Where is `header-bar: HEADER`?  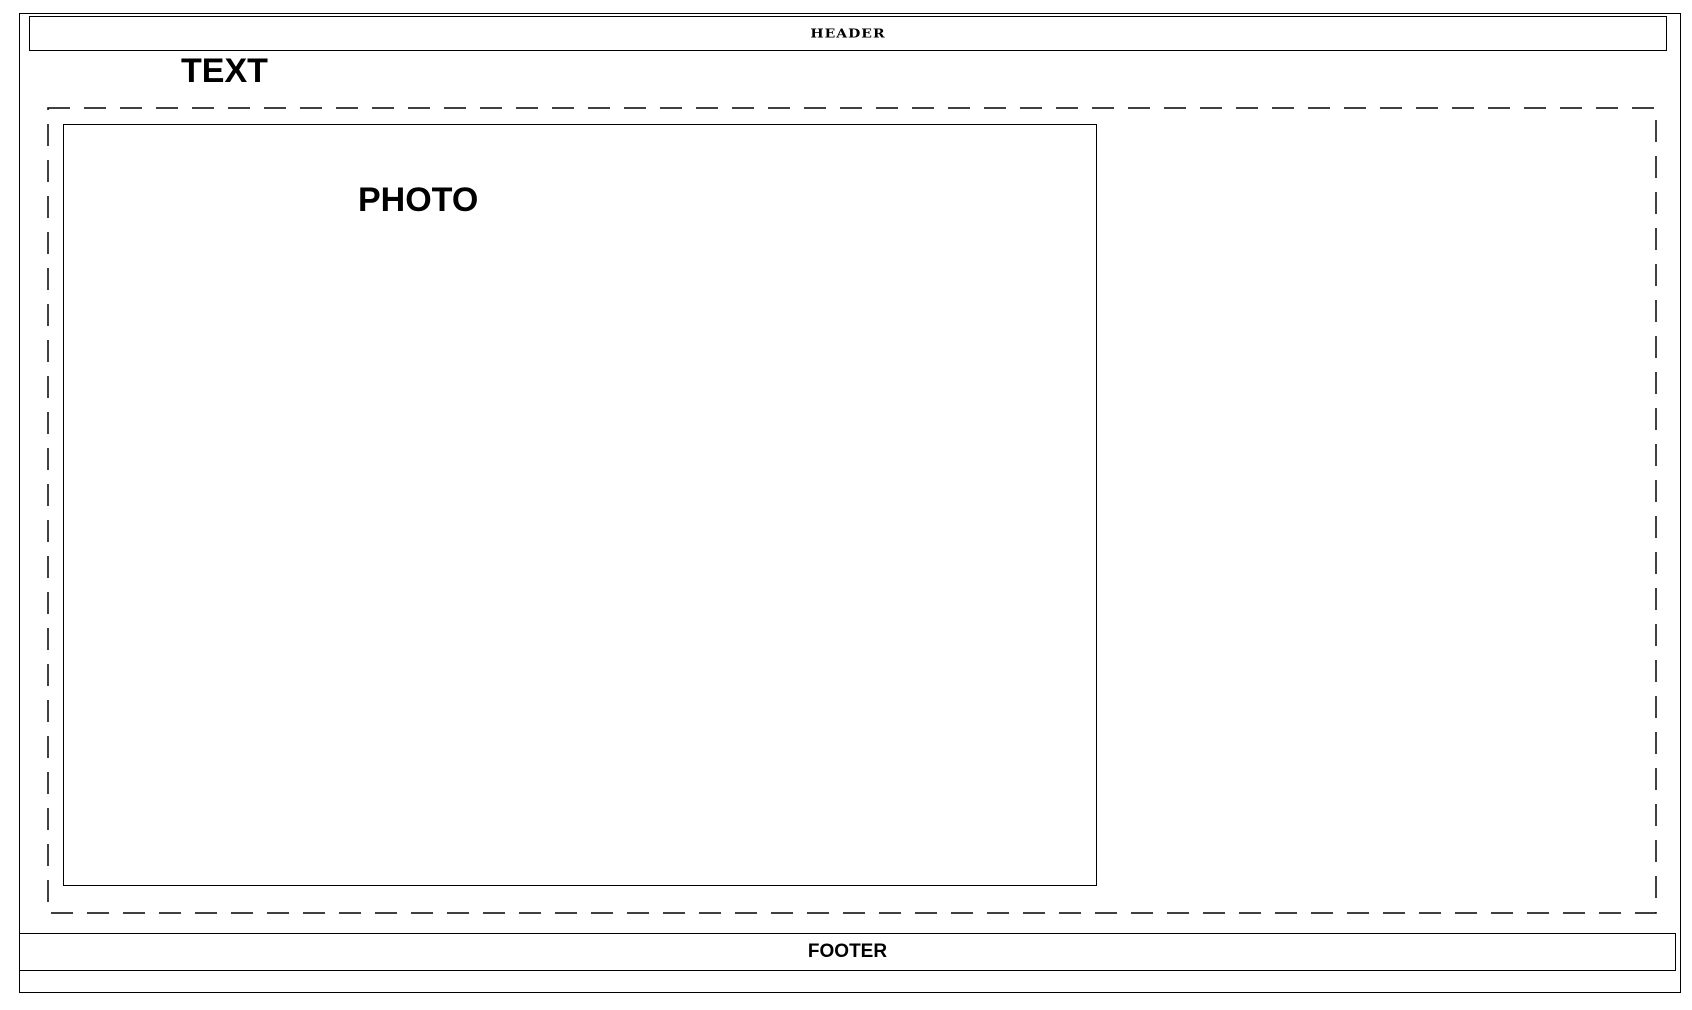
header-bar: HEADER is located at coordinates (848, 33).